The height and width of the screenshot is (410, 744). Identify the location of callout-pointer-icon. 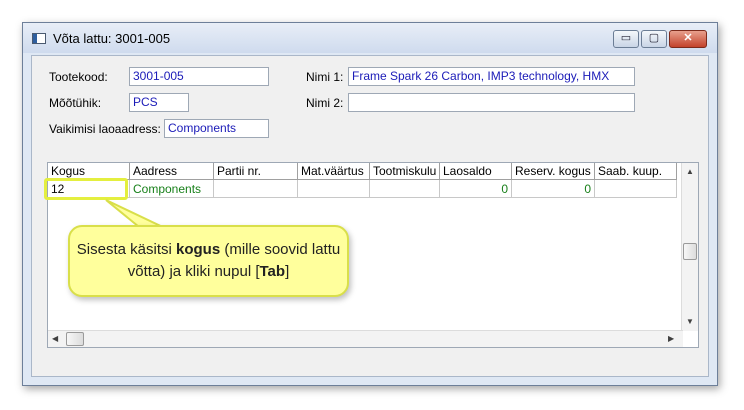
(148, 220).